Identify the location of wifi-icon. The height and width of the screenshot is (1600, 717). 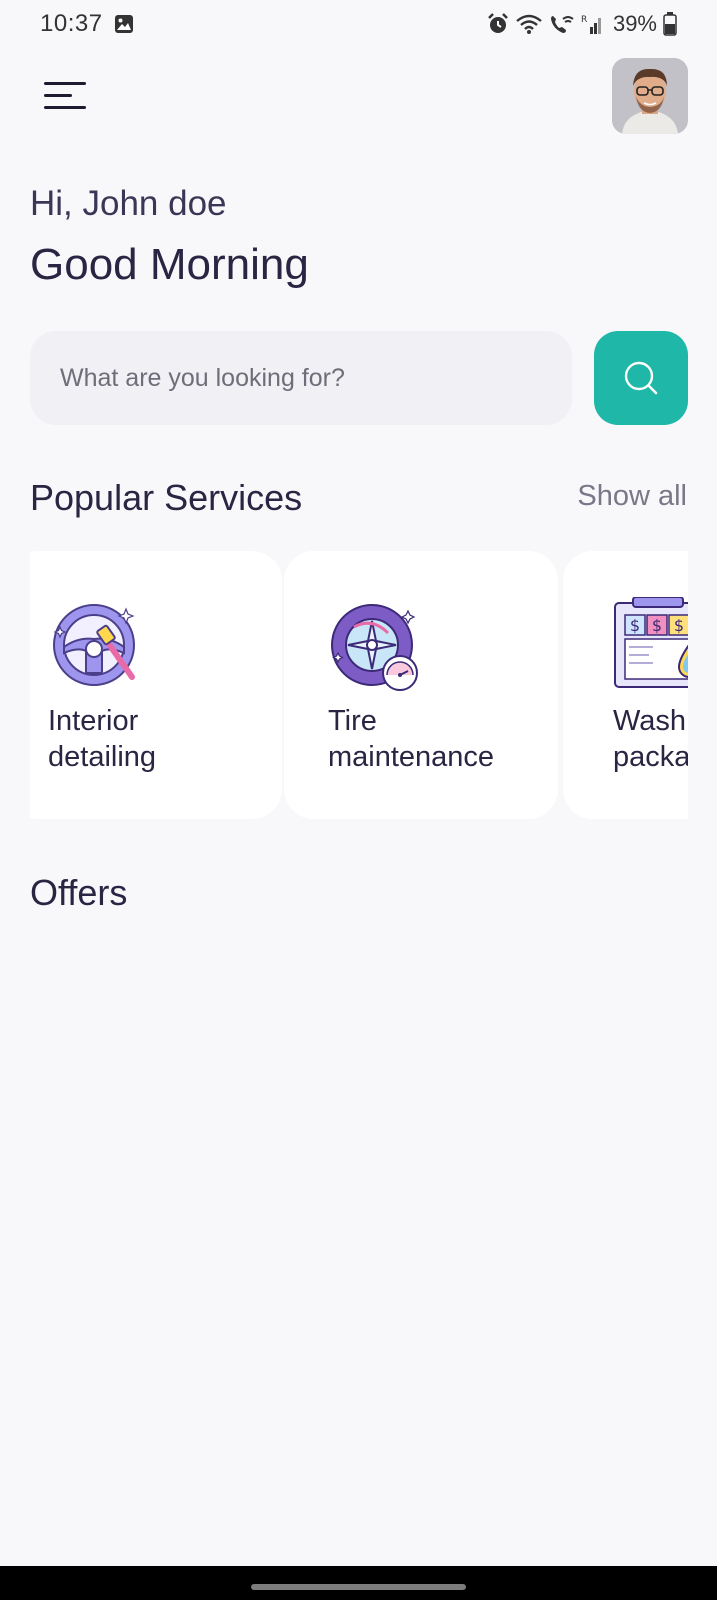
(529, 24).